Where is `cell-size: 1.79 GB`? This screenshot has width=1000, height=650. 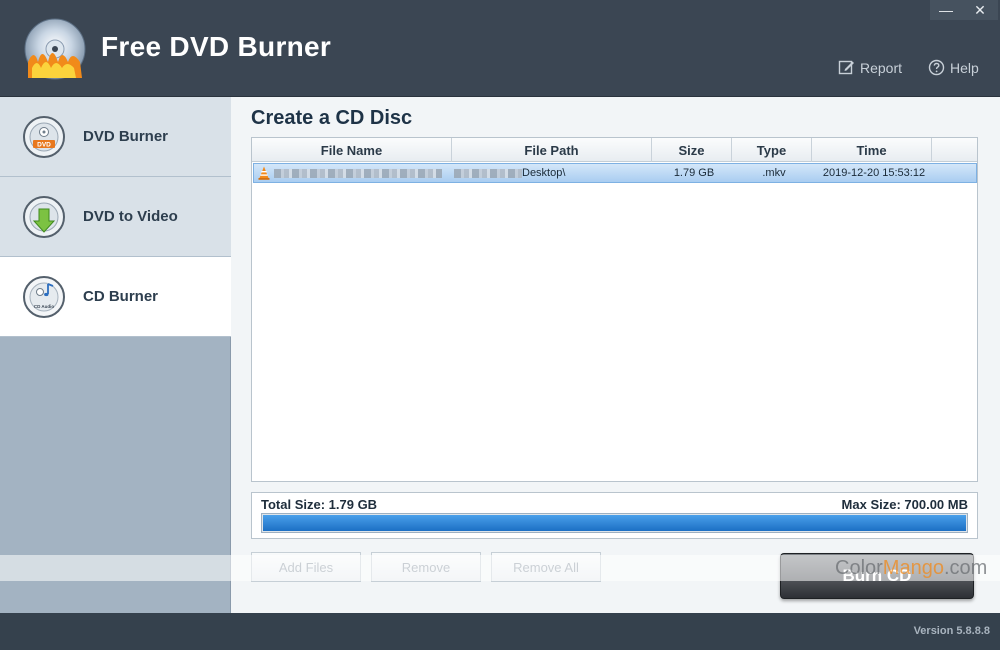 cell-size: 1.79 GB is located at coordinates (694, 173).